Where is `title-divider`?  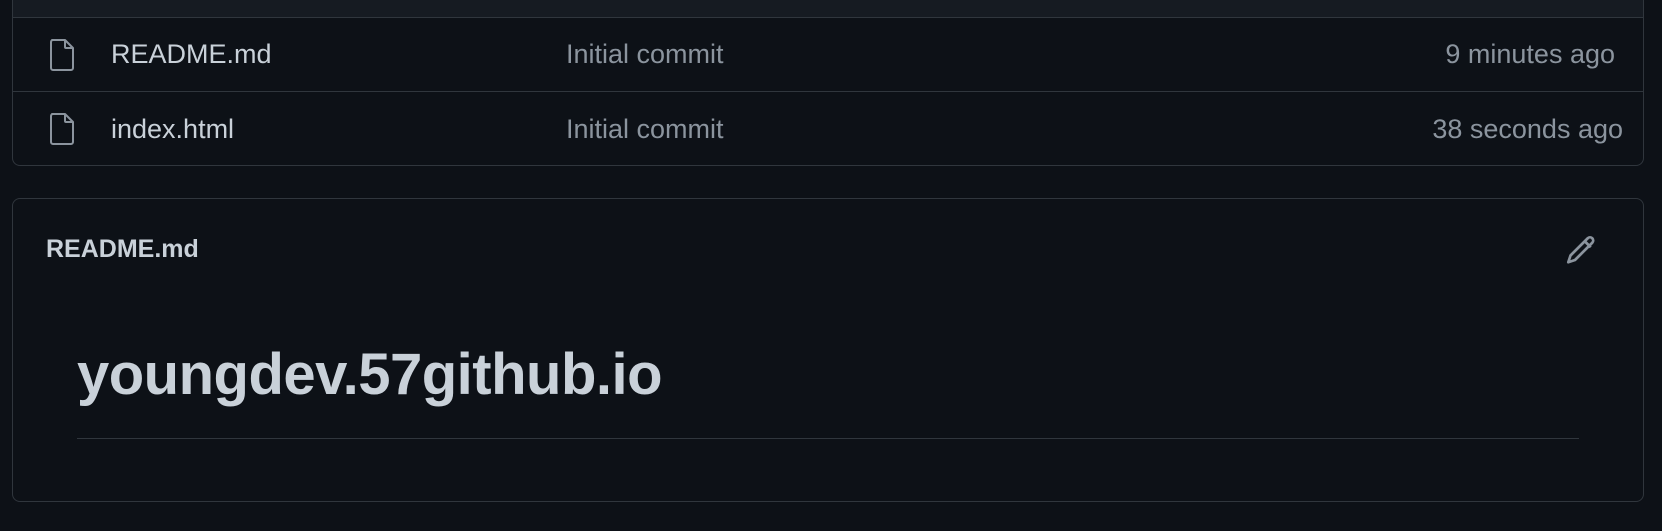 title-divider is located at coordinates (828, 438).